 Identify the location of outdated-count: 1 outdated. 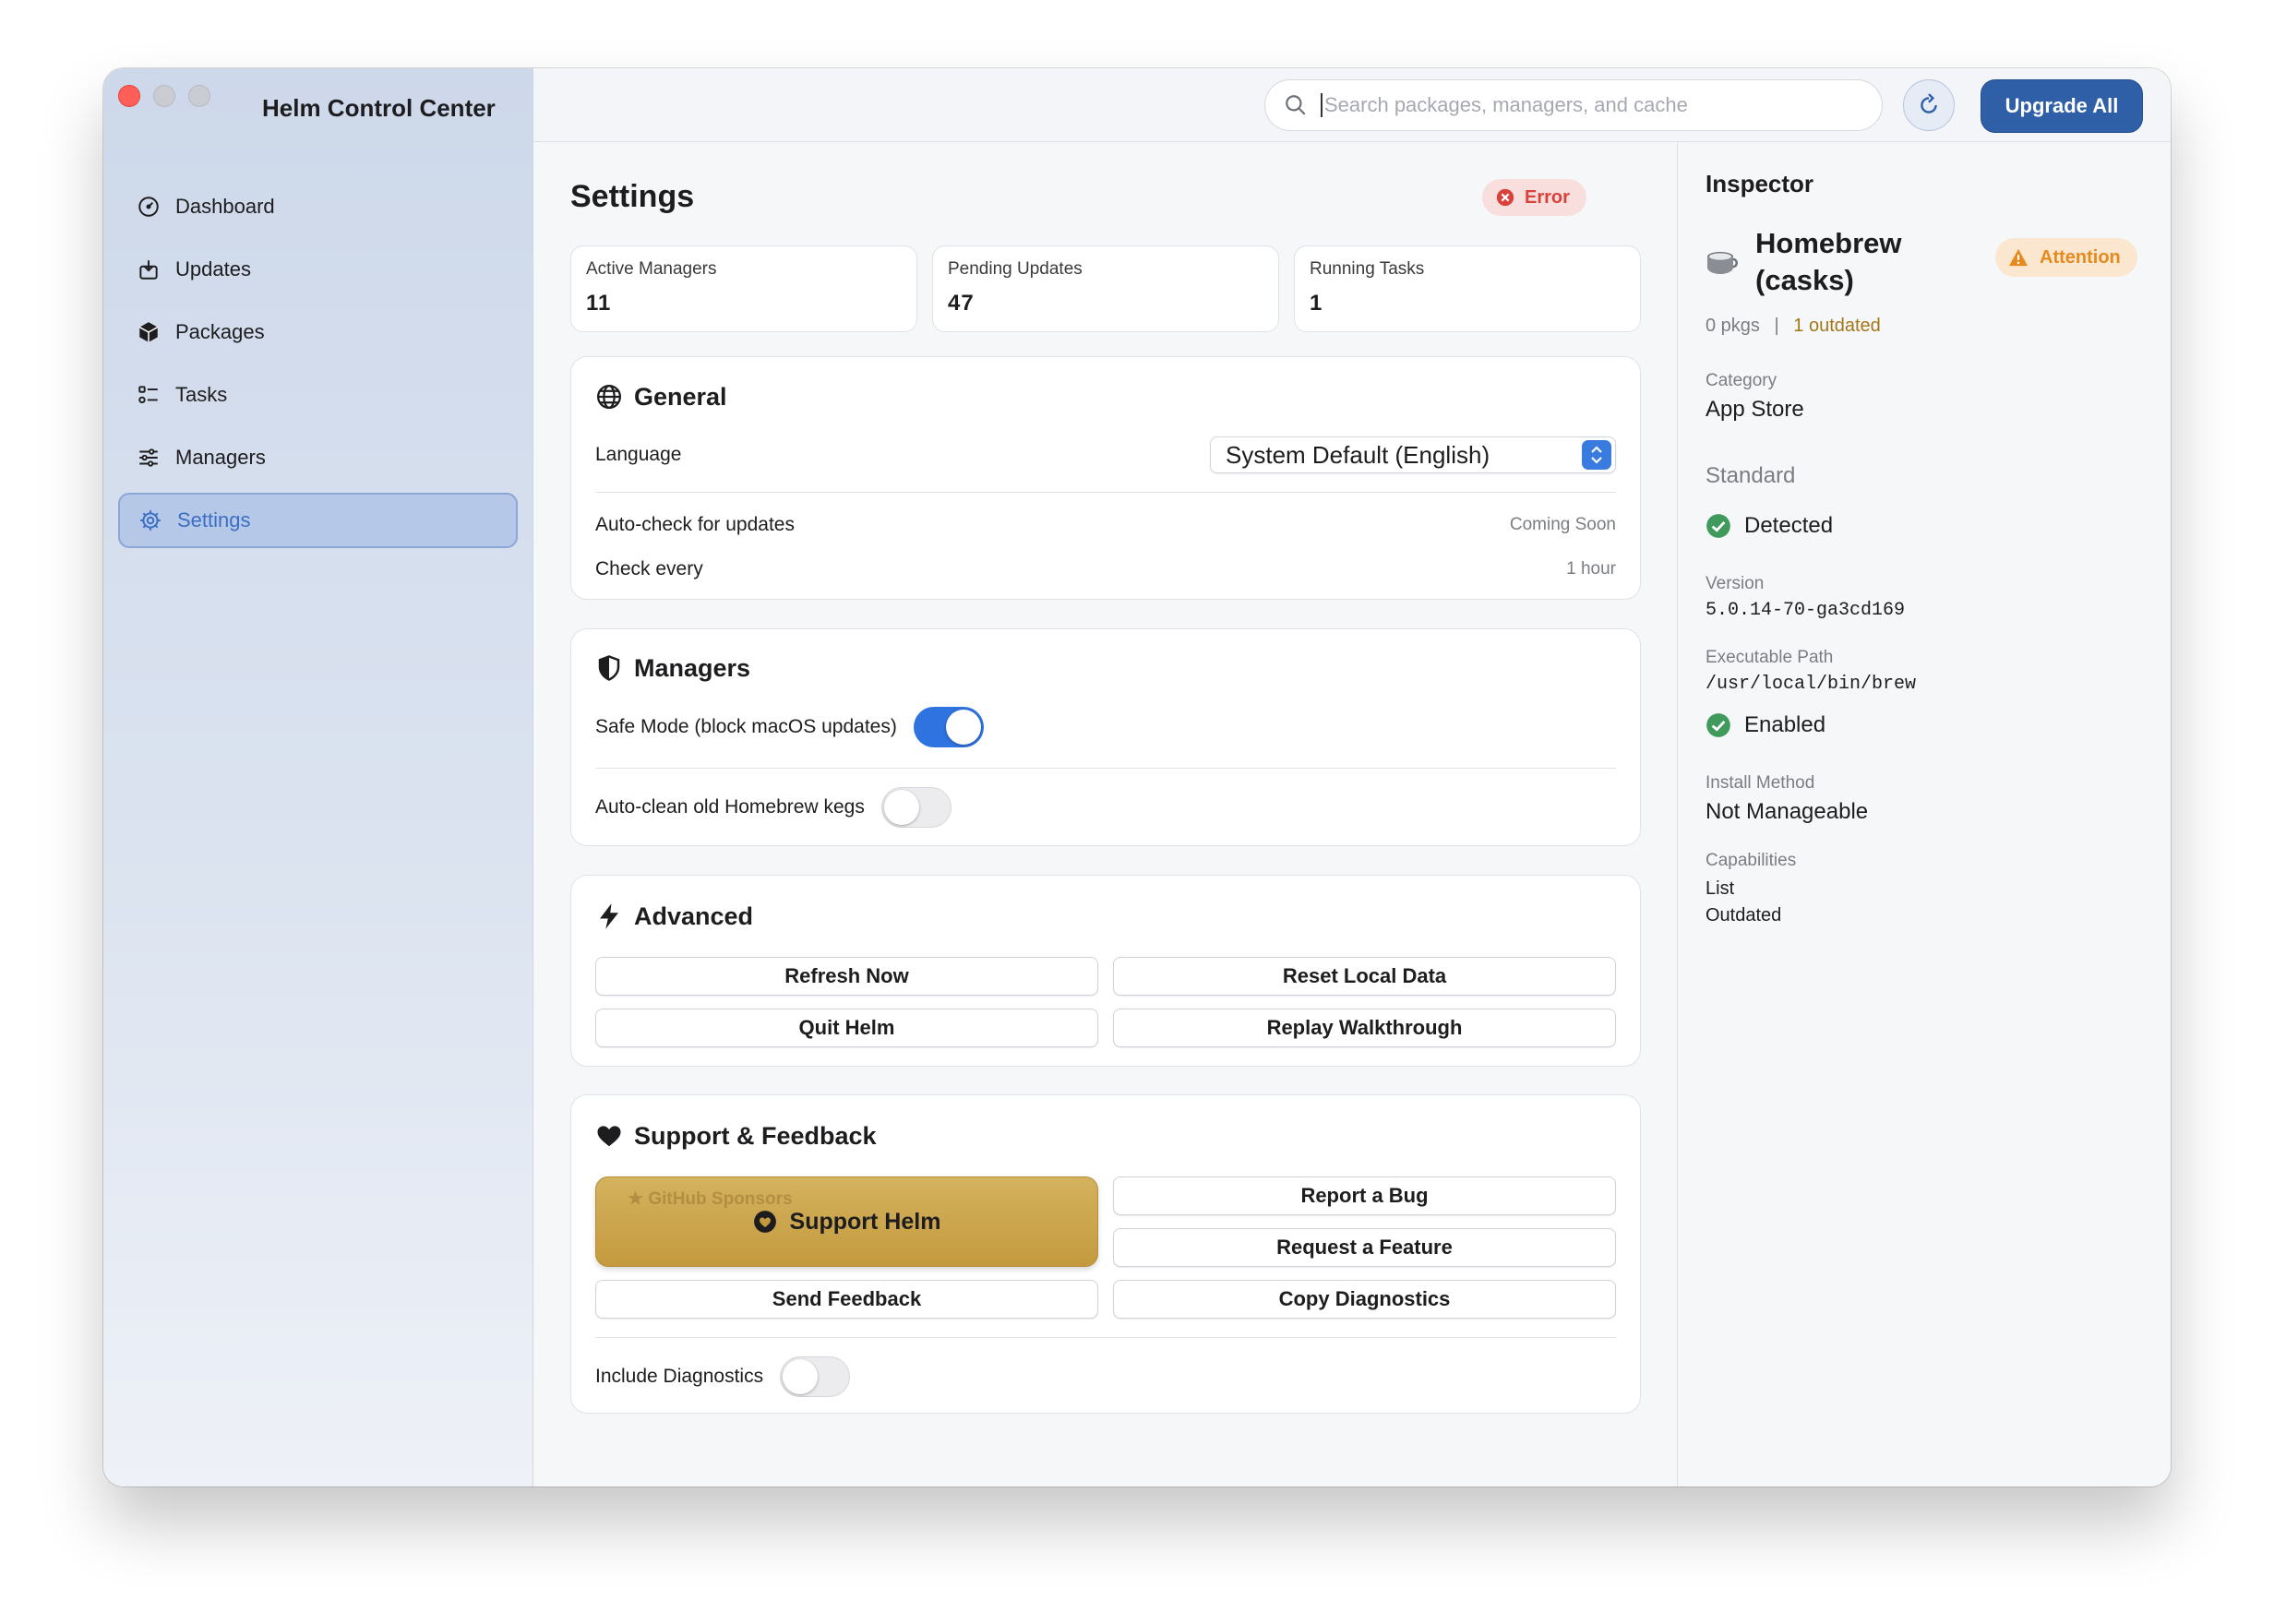
(1837, 326).